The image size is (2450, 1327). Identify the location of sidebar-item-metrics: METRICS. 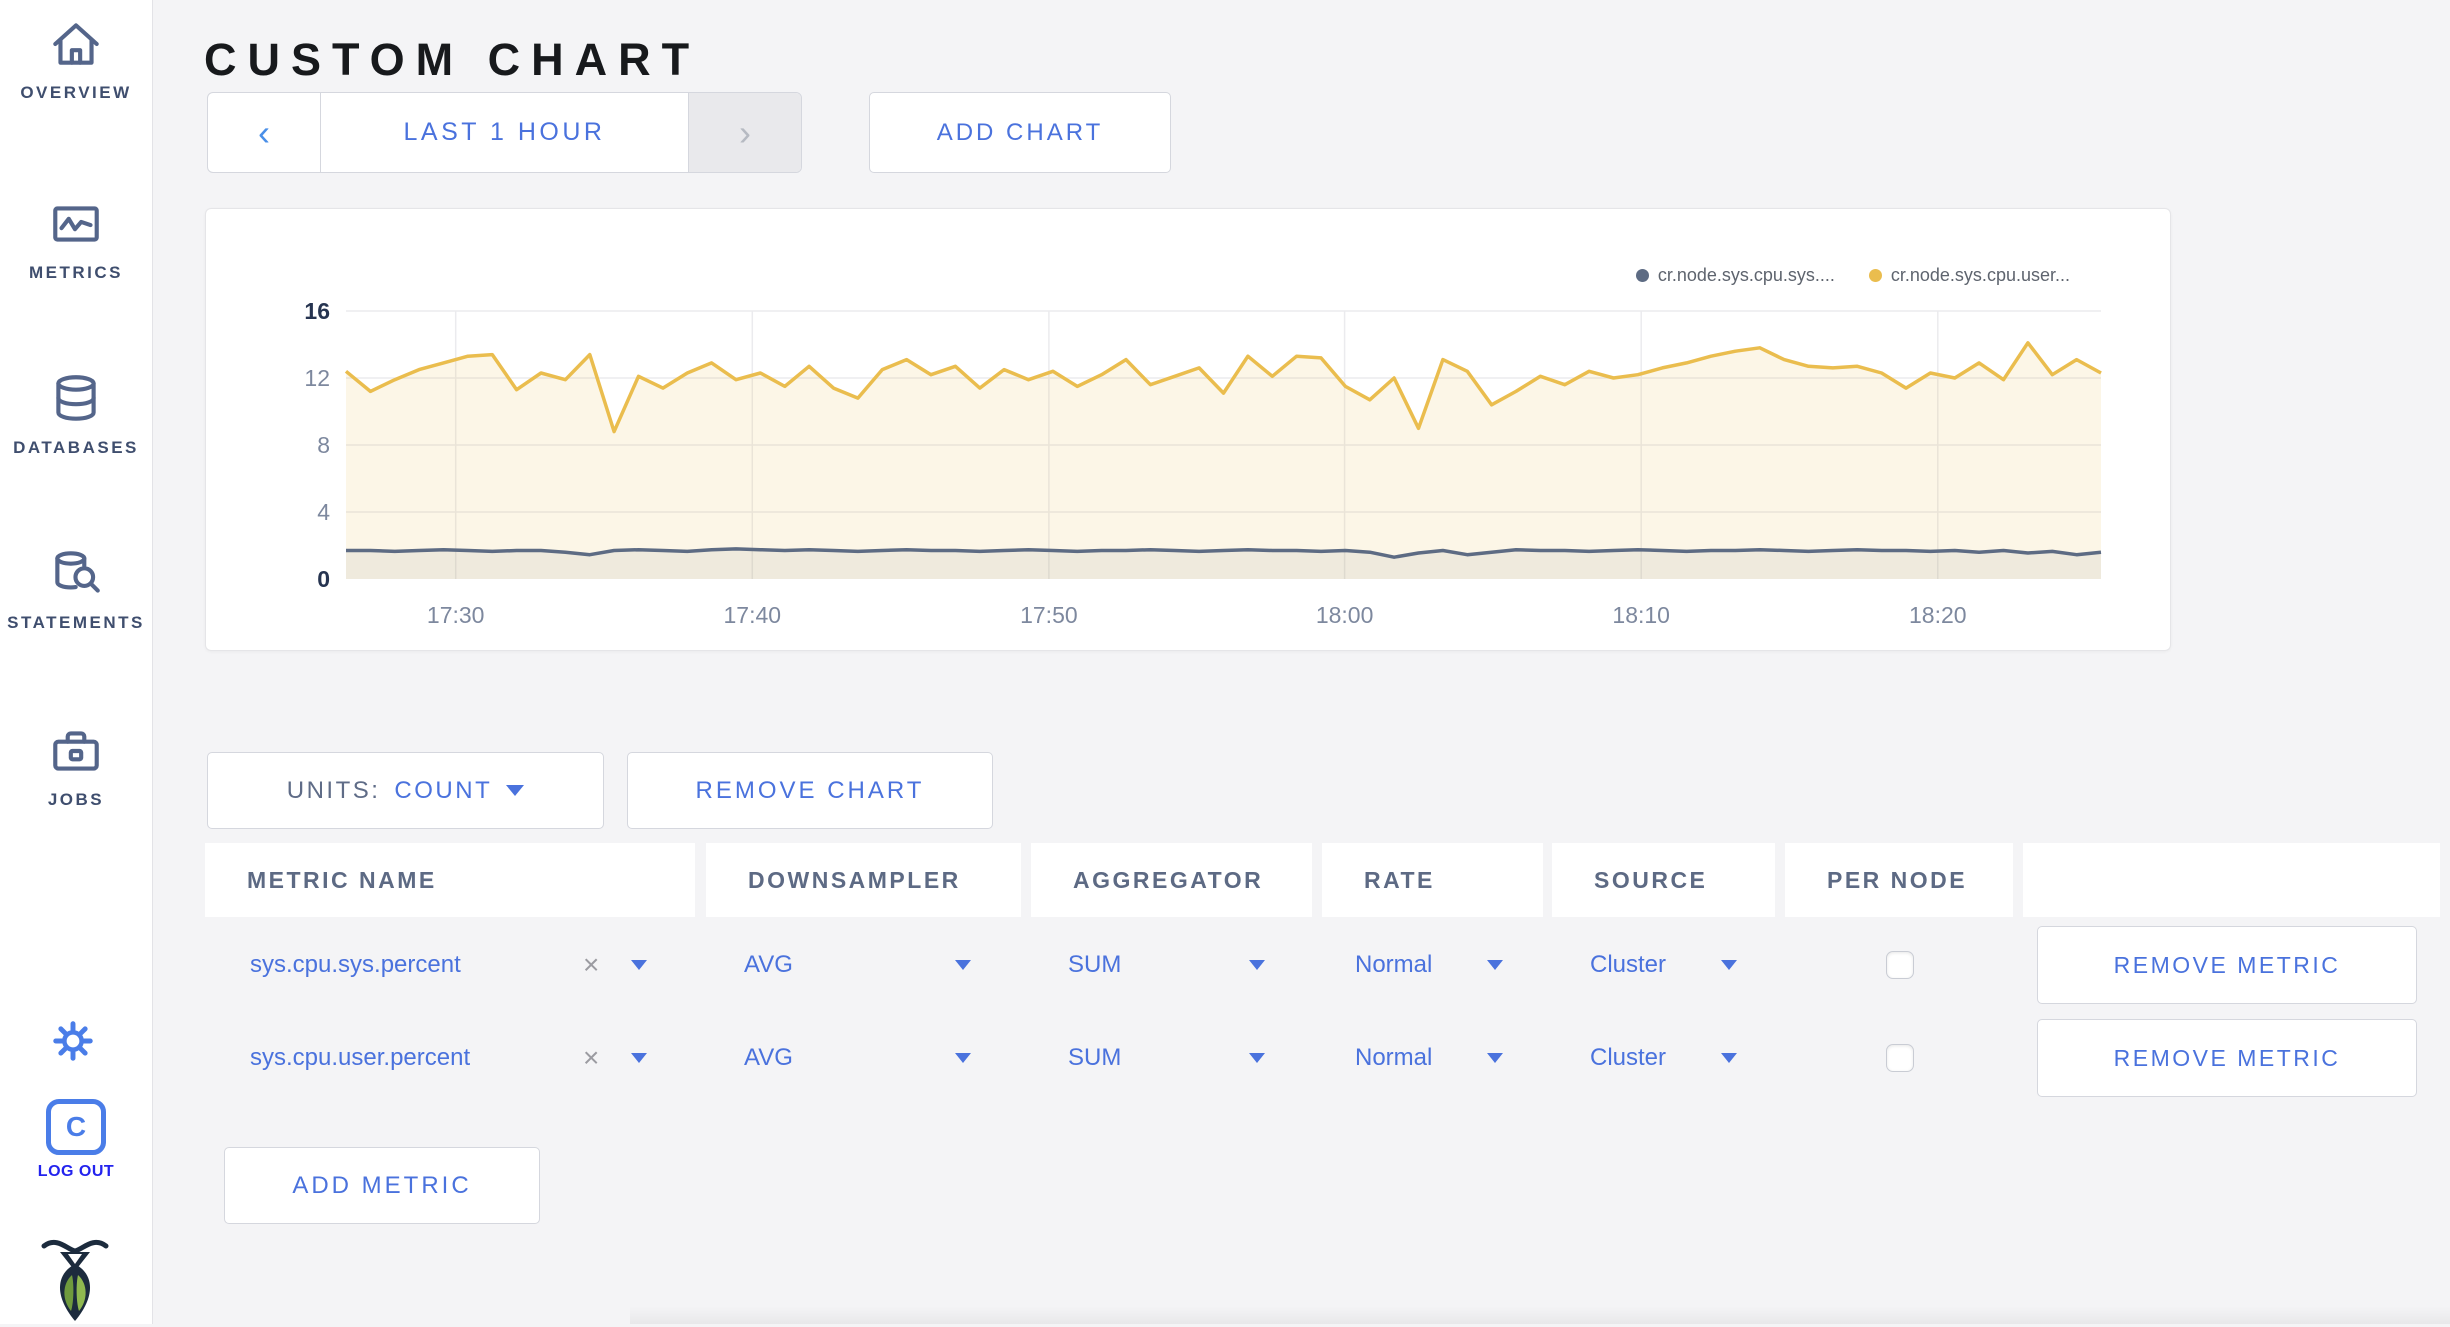
(76, 239).